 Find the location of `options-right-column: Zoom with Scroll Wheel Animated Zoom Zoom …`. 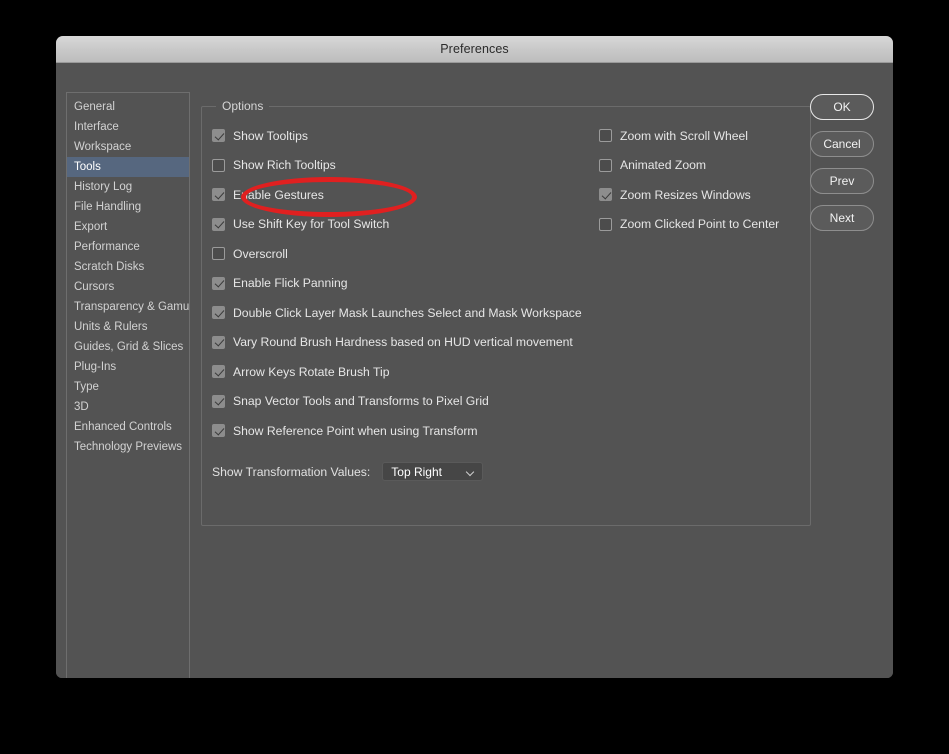

options-right-column: Zoom with Scroll Wheel Animated Zoom Zoom … is located at coordinates (704, 180).